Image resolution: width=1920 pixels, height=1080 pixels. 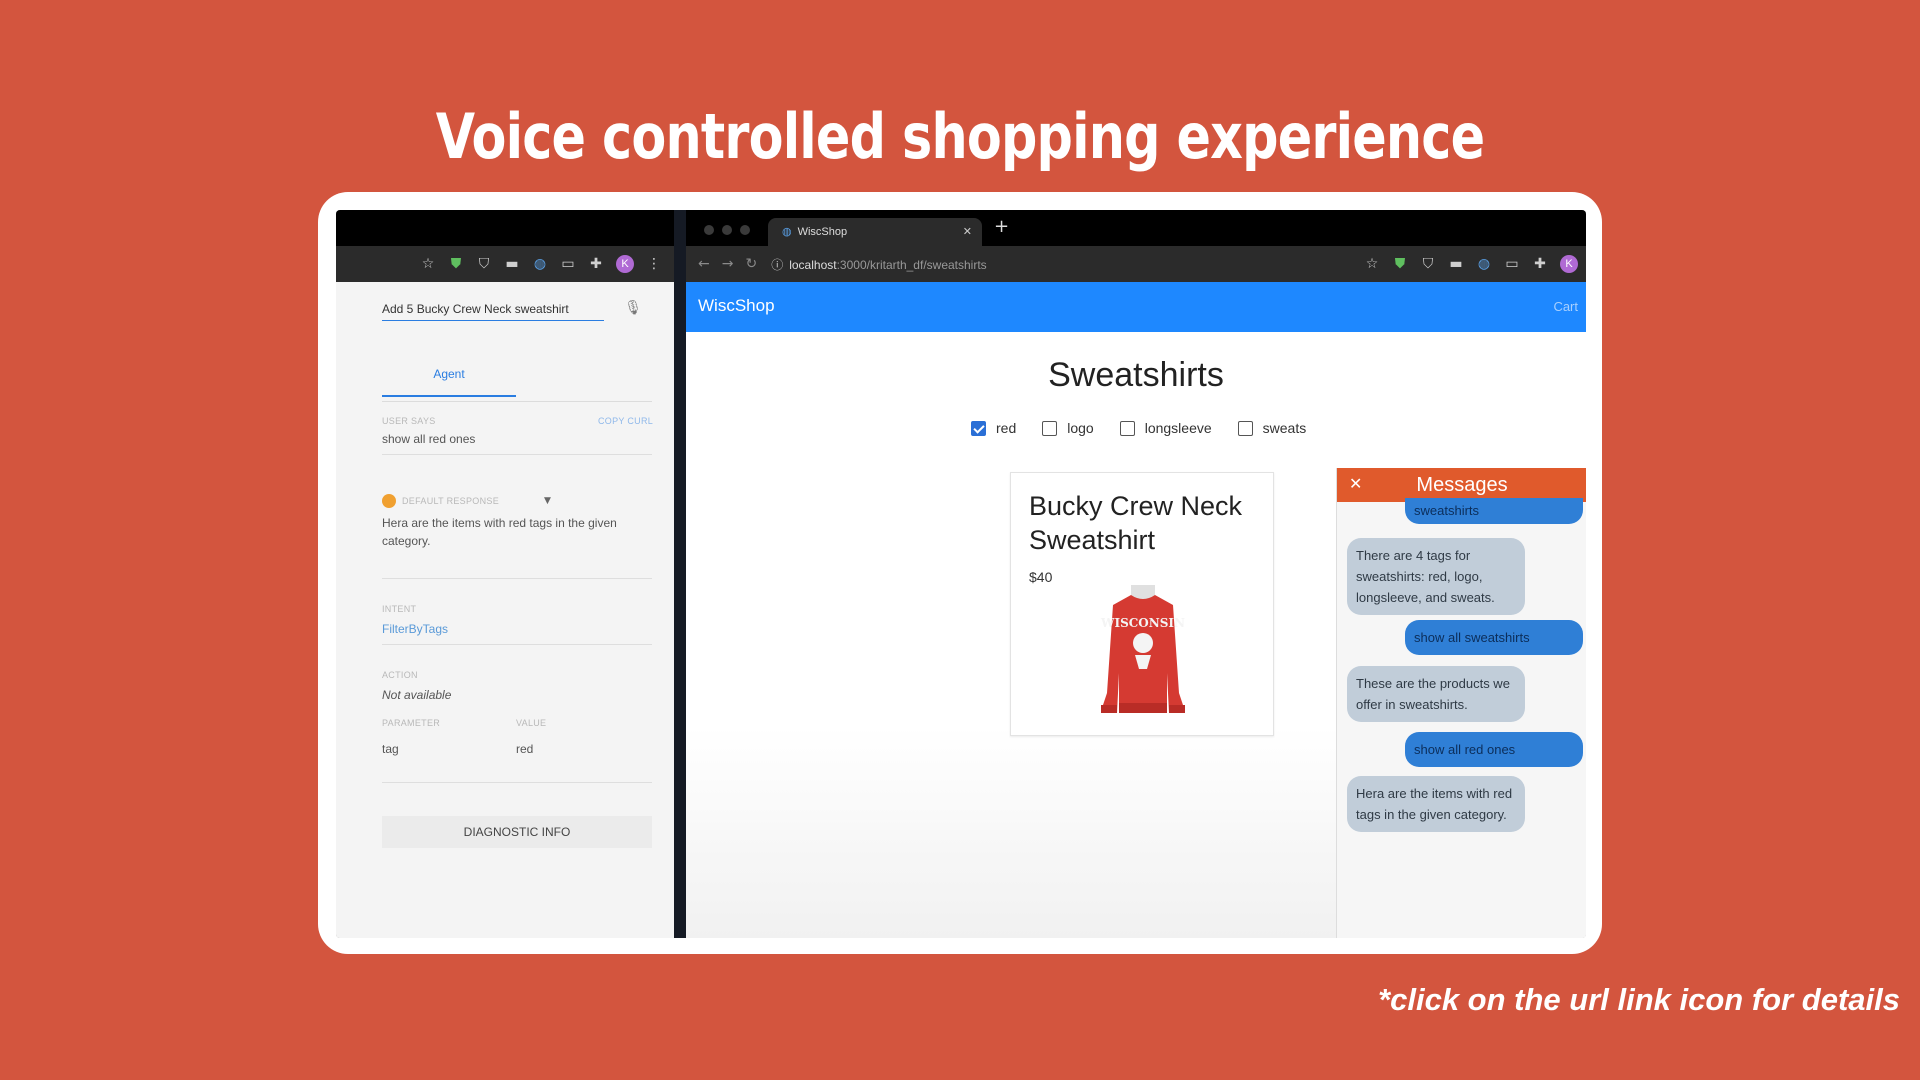 I want to click on filter-label: logo, so click(x=1080, y=428).